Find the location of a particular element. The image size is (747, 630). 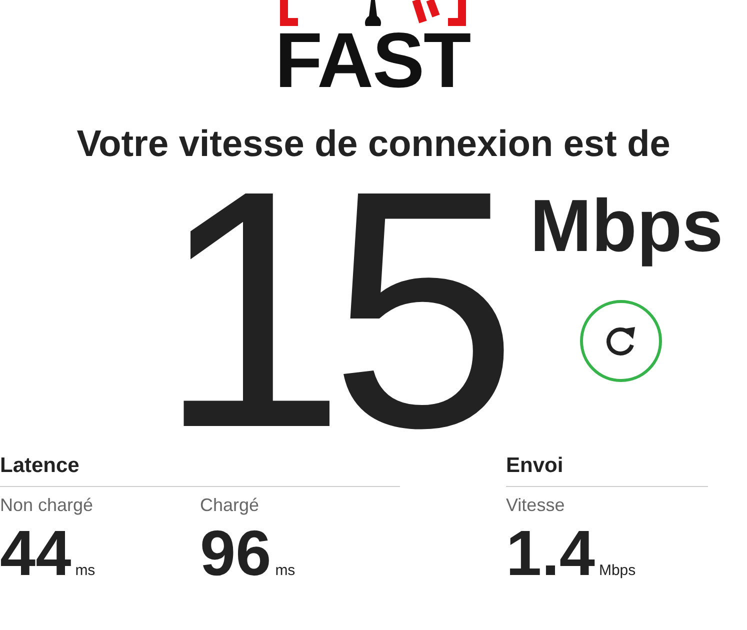

logo-text: FAST is located at coordinates (372, 62).